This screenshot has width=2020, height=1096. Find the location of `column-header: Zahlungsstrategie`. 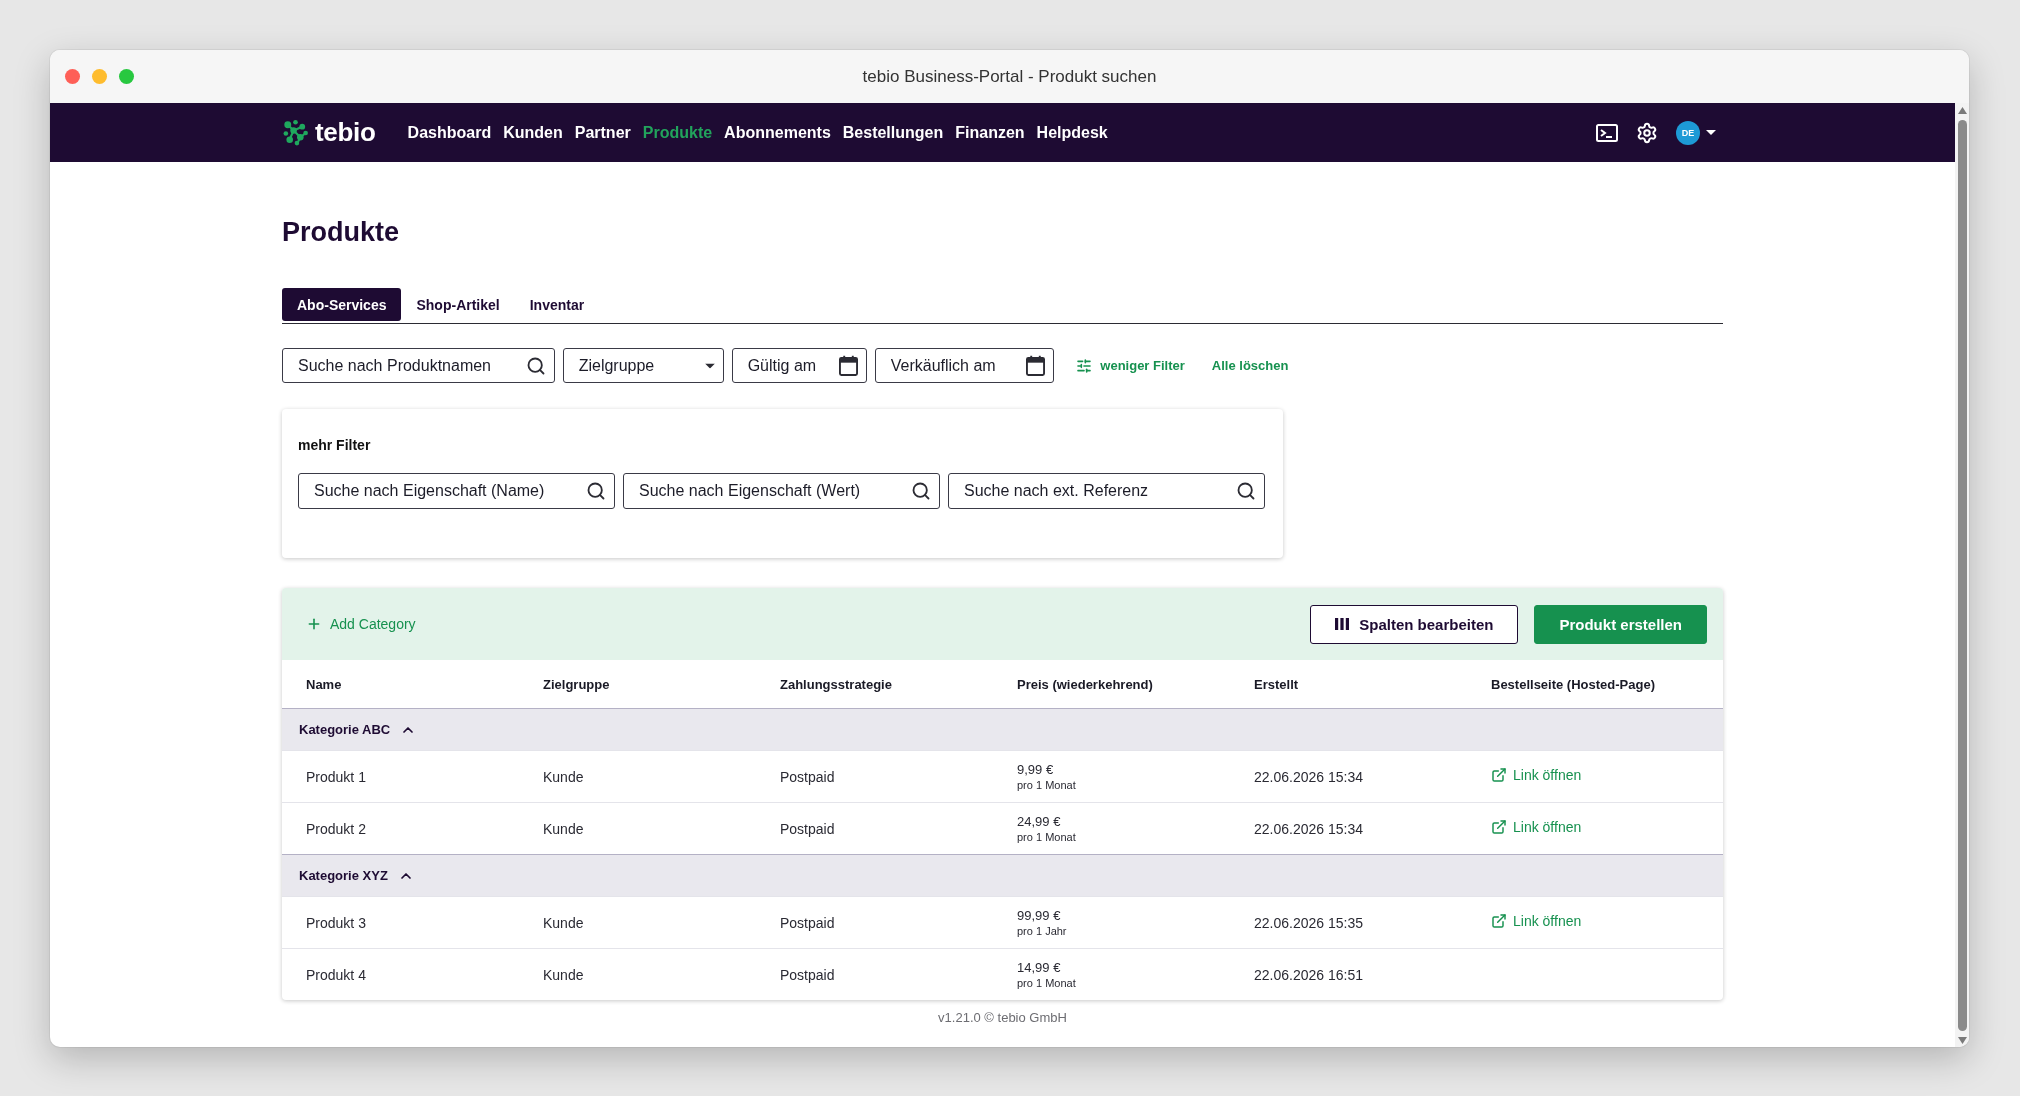

column-header: Zahlungsstrategie is located at coordinates (836, 684).